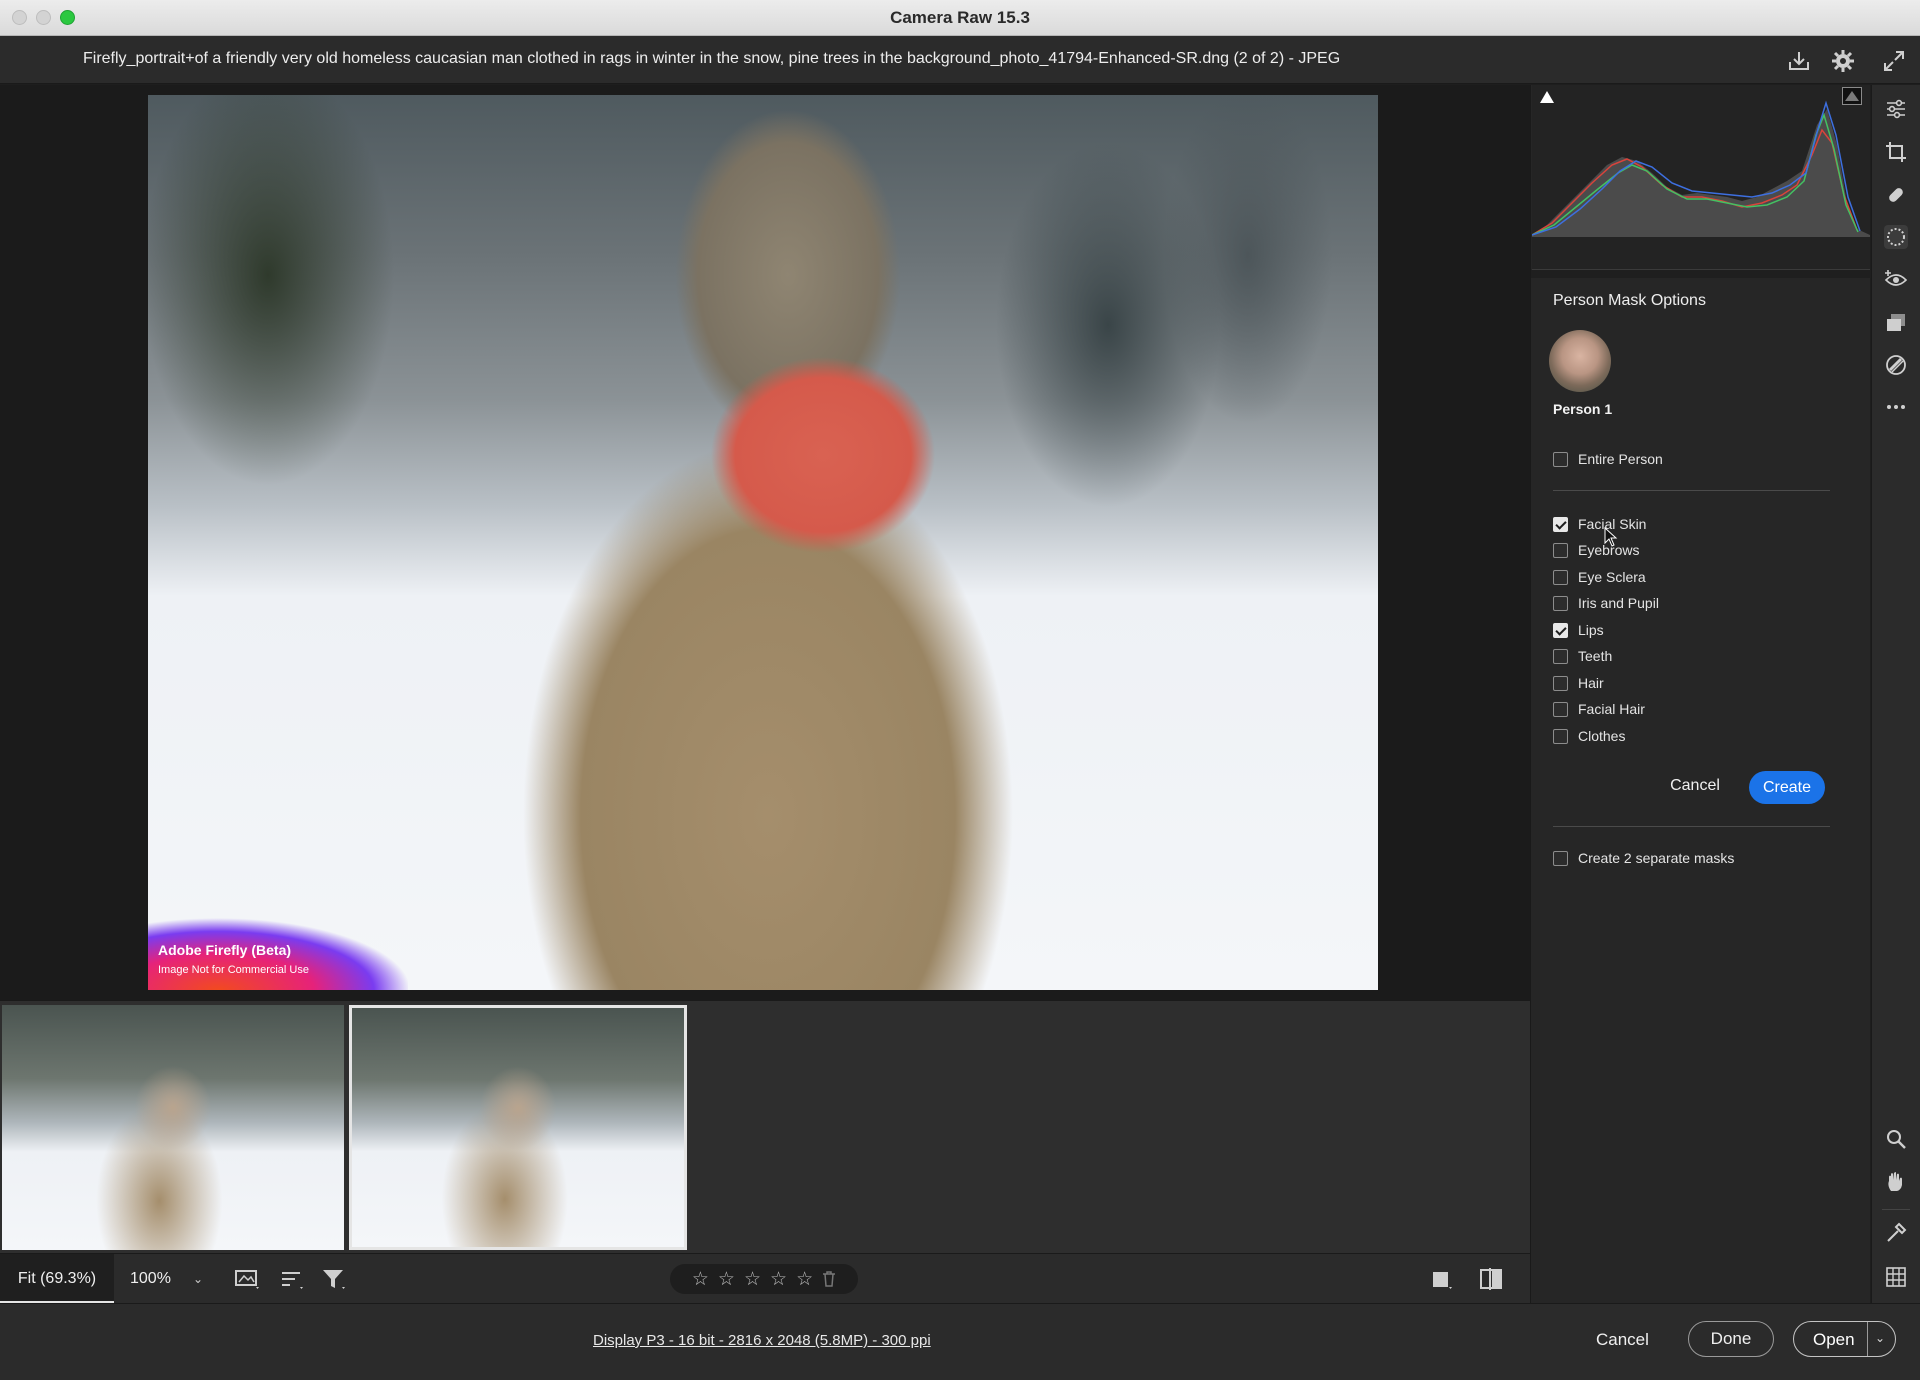 The height and width of the screenshot is (1380, 1920). I want to click on hair-checkbox, so click(1560, 683).